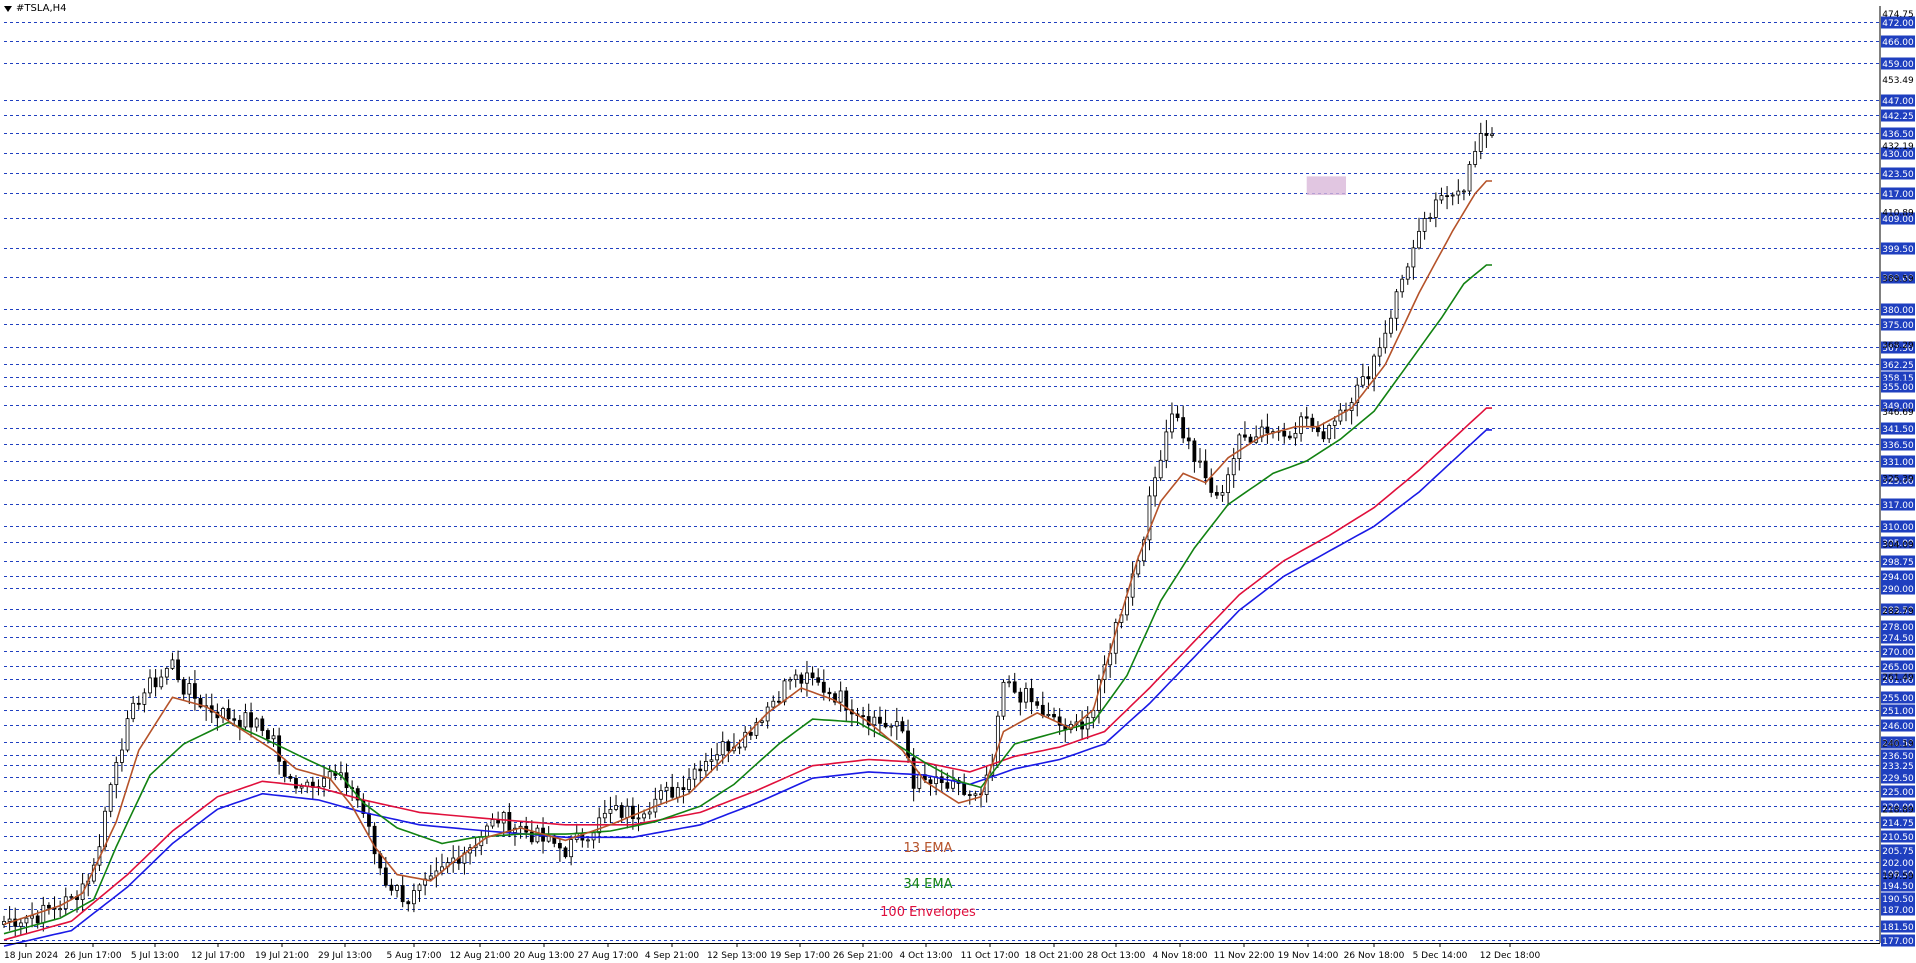 The image size is (1916, 963). What do you see at coordinates (1898, 366) in the screenshot?
I see `level-tag-label: 362.25` at bounding box center [1898, 366].